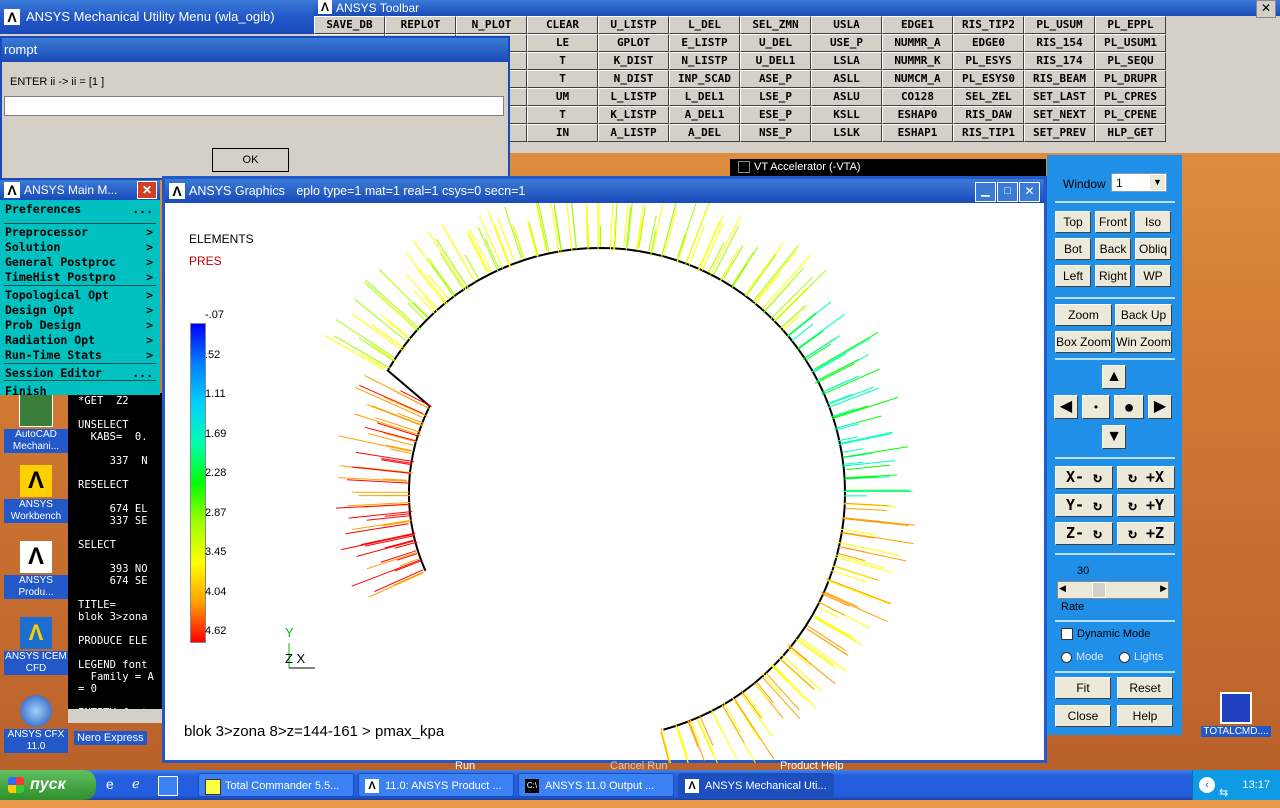 The height and width of the screenshot is (808, 1280). Describe the element at coordinates (110, 738) in the screenshot. I see `desktop-icon-nero: Nero Express` at that location.